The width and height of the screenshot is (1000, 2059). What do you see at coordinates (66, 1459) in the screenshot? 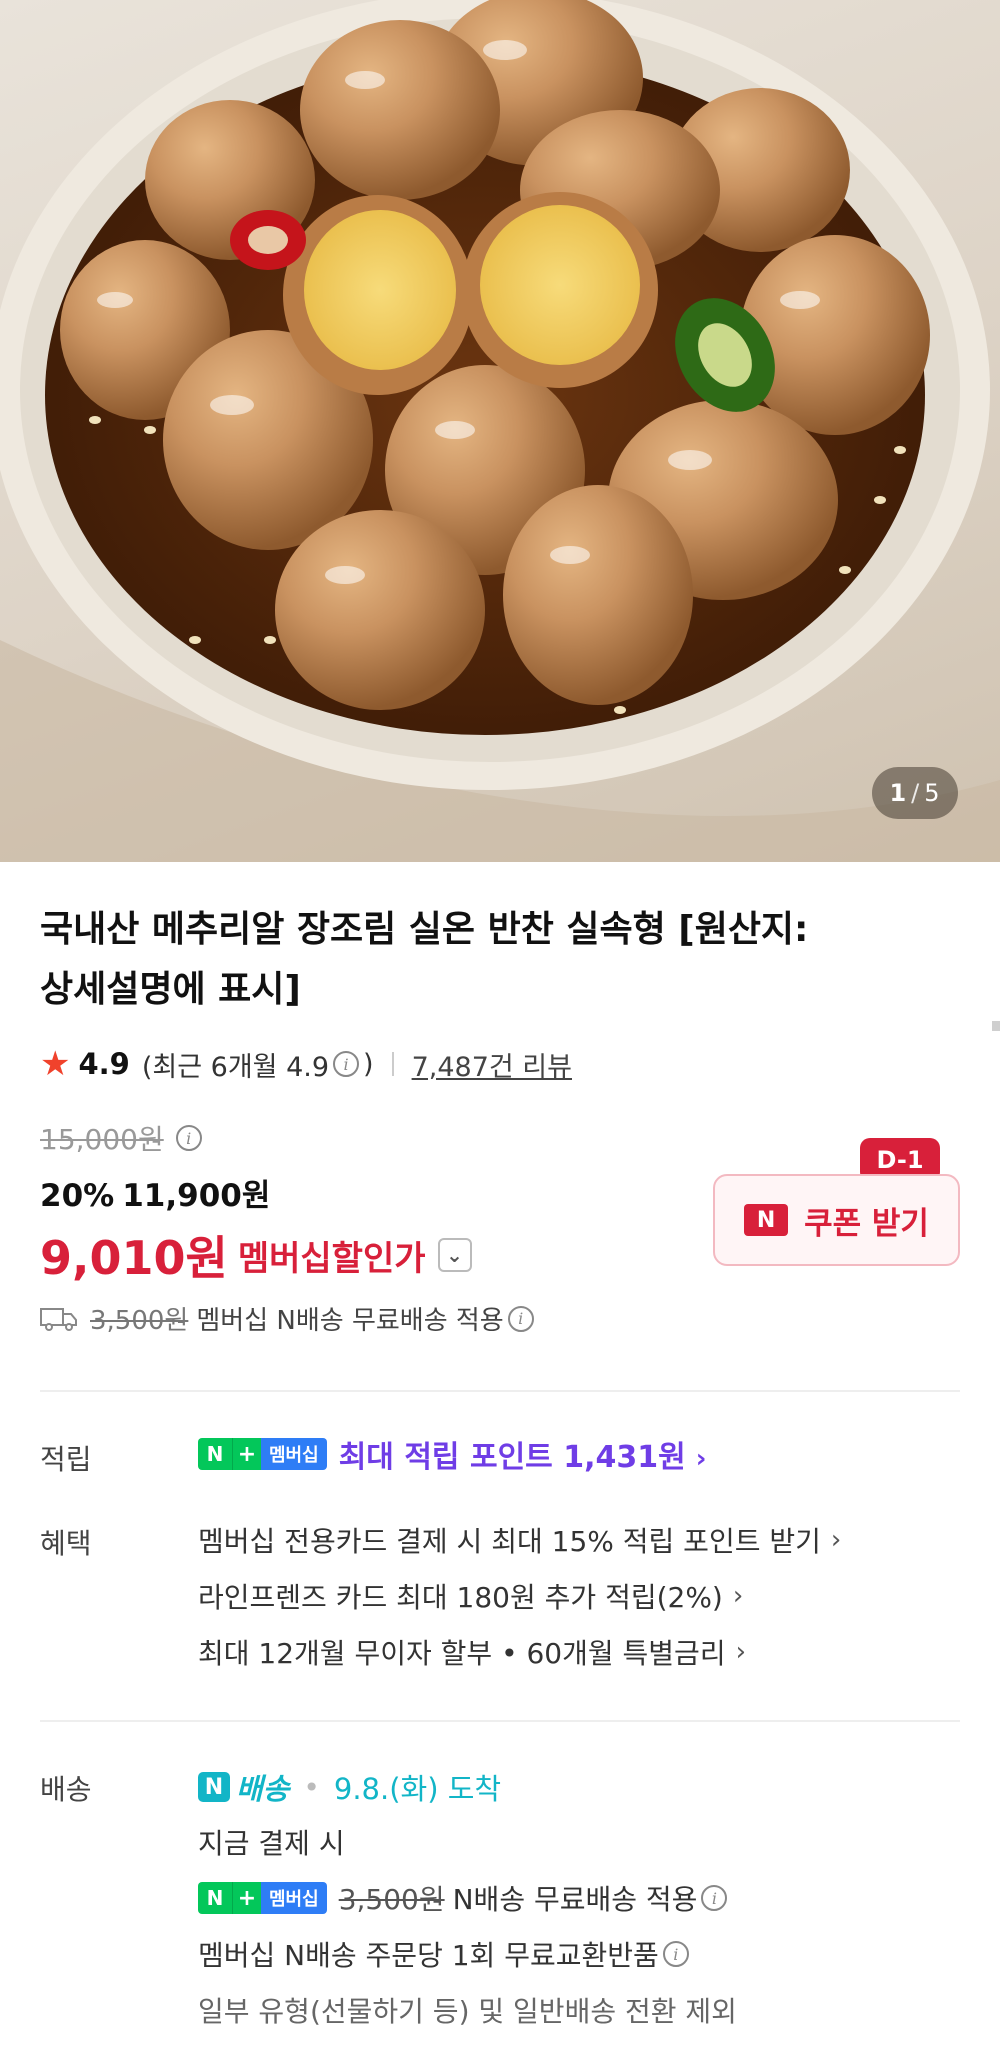
I see `points-label: 적립` at bounding box center [66, 1459].